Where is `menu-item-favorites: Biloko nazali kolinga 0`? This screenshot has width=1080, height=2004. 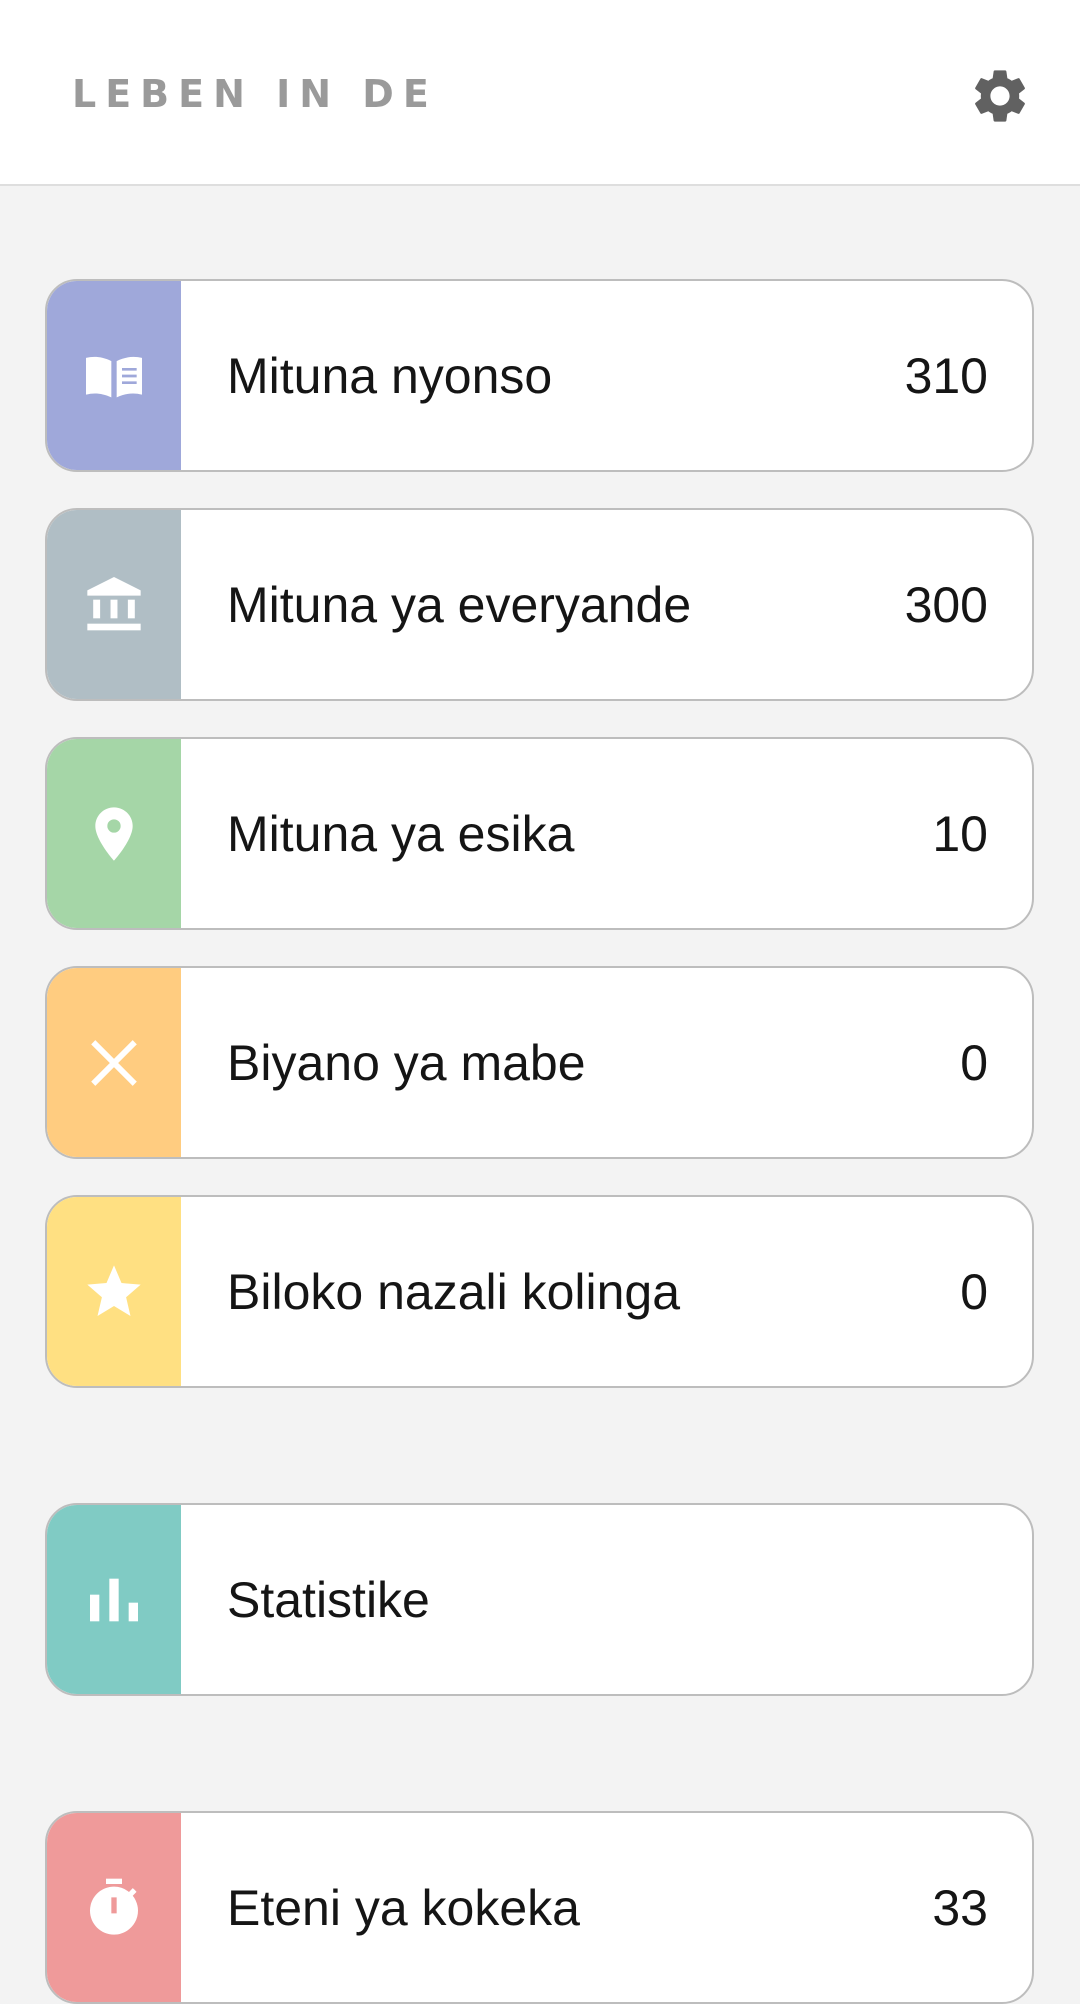
menu-item-favorites: Biloko nazali kolinga 0 is located at coordinates (539, 1291).